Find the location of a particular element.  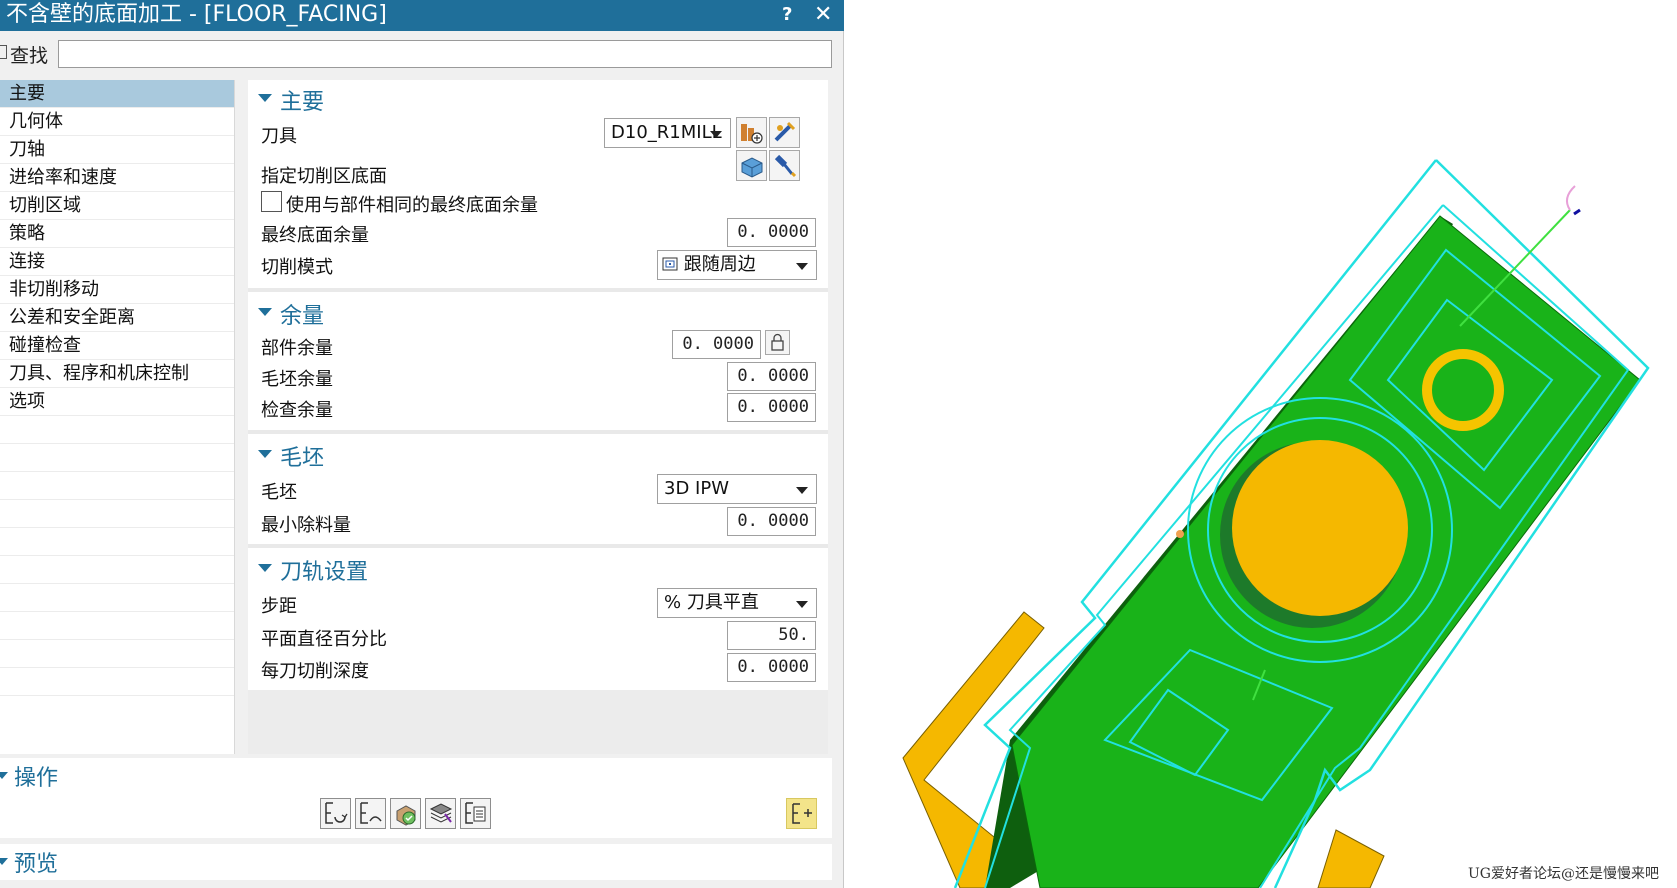

nav-item-cut-area: 切削区域 is located at coordinates (117, 206).